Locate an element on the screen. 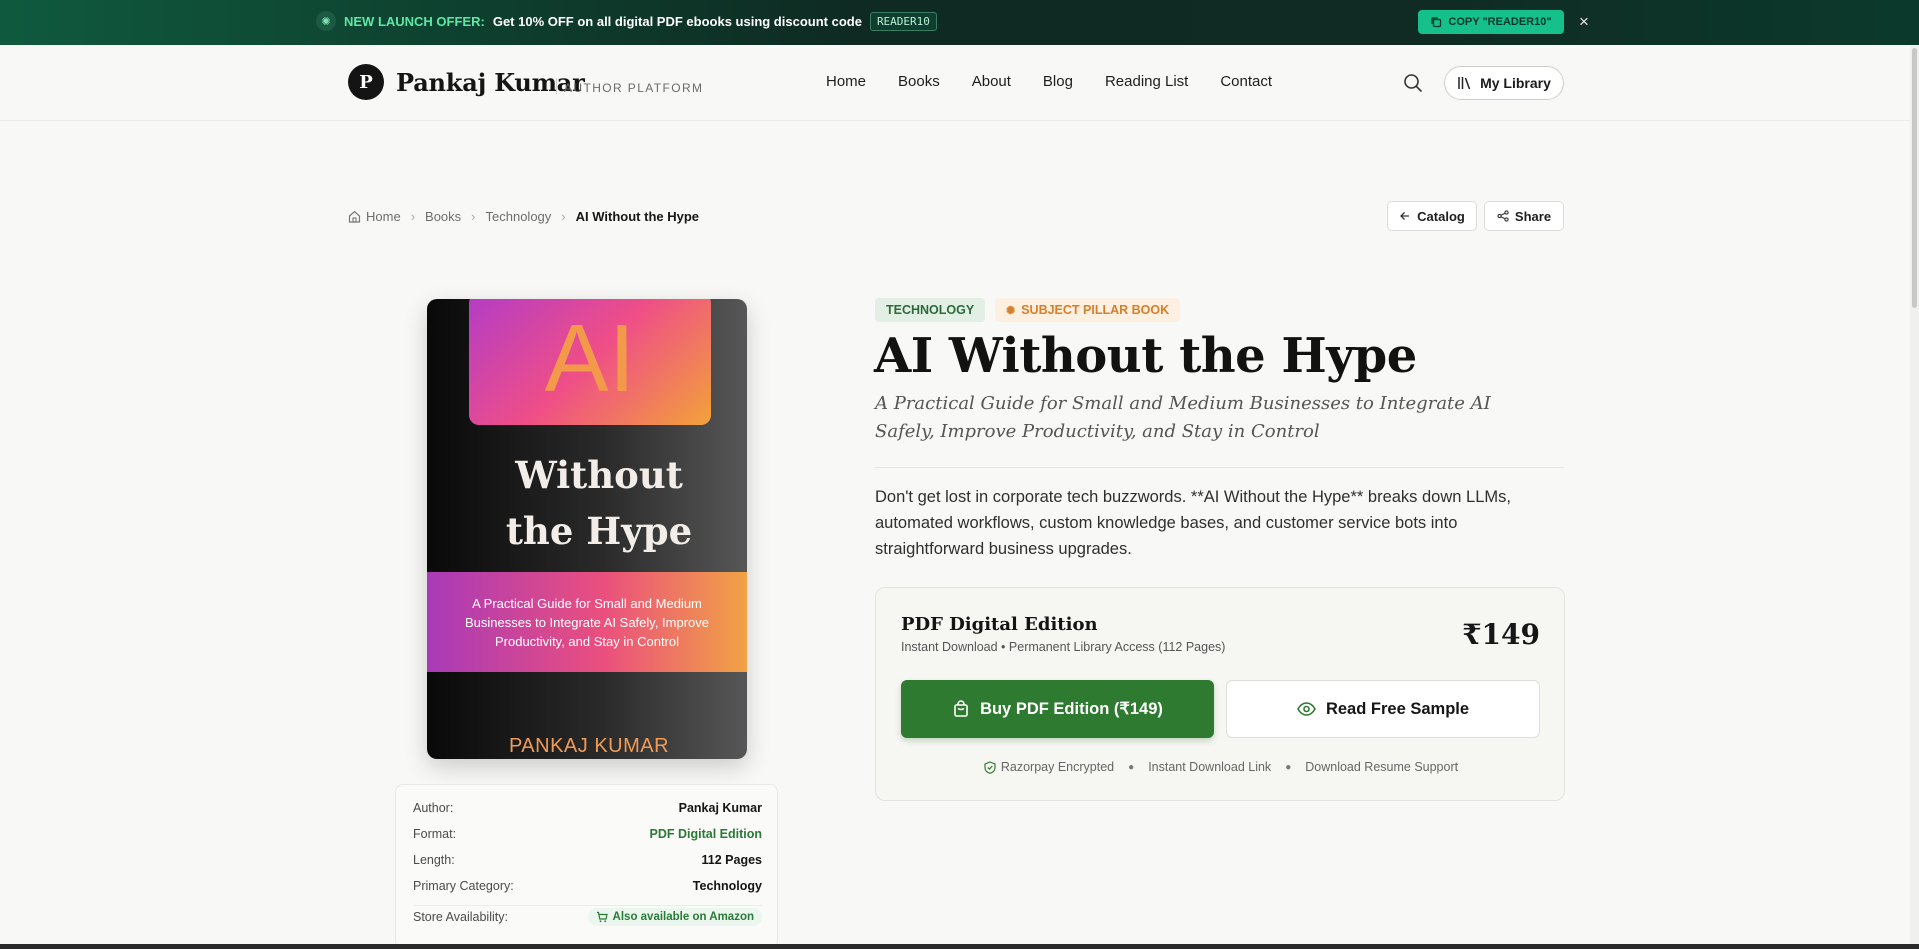 The height and width of the screenshot is (949, 1919). logo: P is located at coordinates (366, 82).